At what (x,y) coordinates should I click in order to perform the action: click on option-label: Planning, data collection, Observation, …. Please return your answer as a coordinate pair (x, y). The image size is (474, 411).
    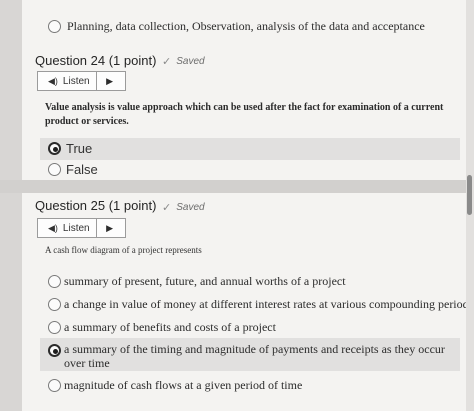
    Looking at the image, I should click on (246, 26).